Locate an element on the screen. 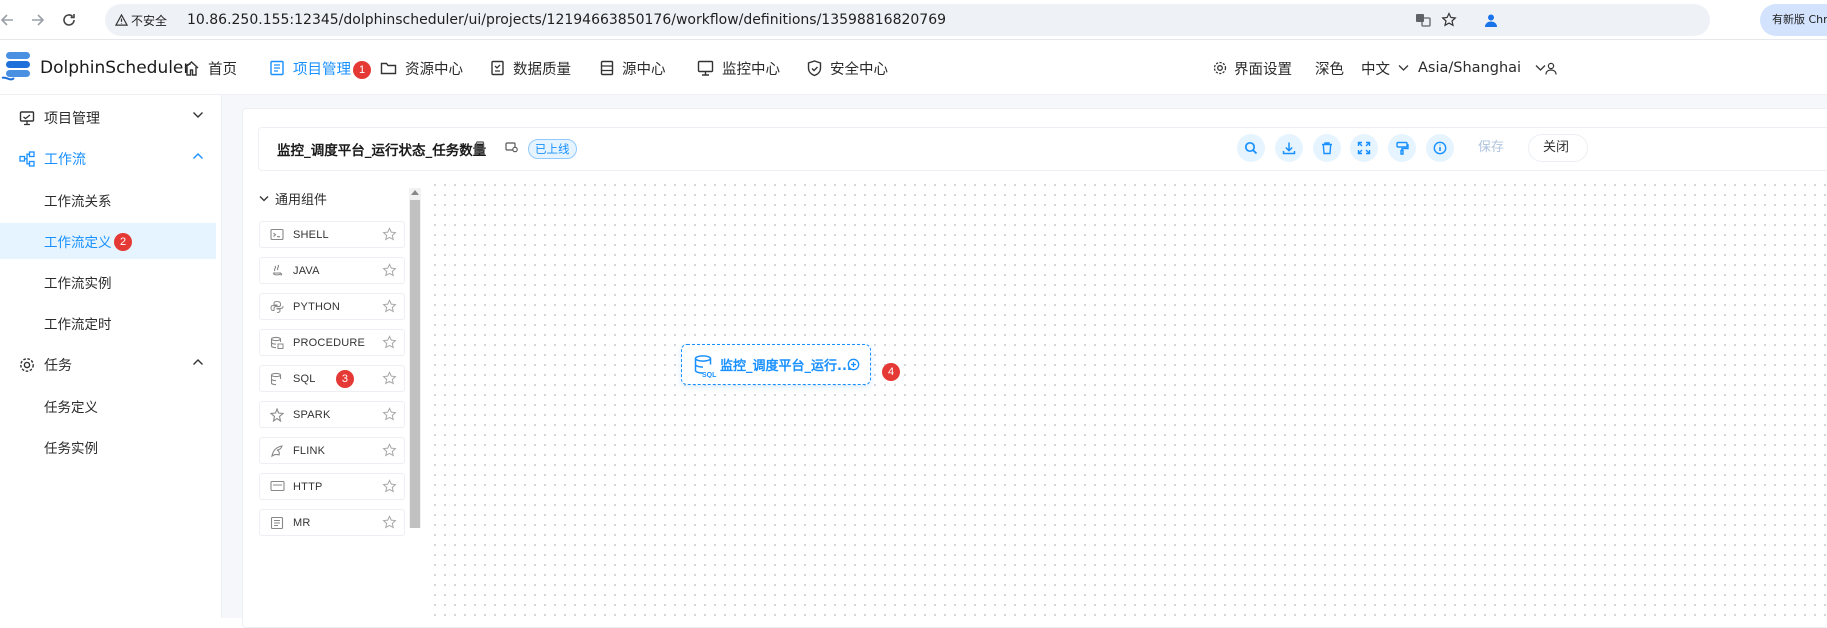 The width and height of the screenshot is (1827, 628). node-type-label: SQL is located at coordinates (709, 375).